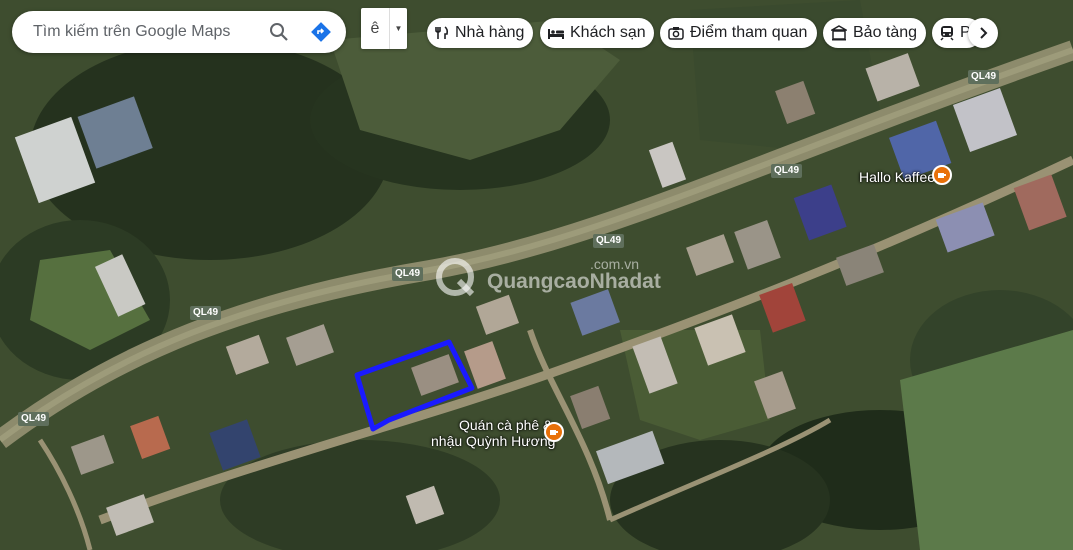 The width and height of the screenshot is (1073, 550). Describe the element at coordinates (608, 32) in the screenshot. I see `chip-label: Khách sạn` at that location.